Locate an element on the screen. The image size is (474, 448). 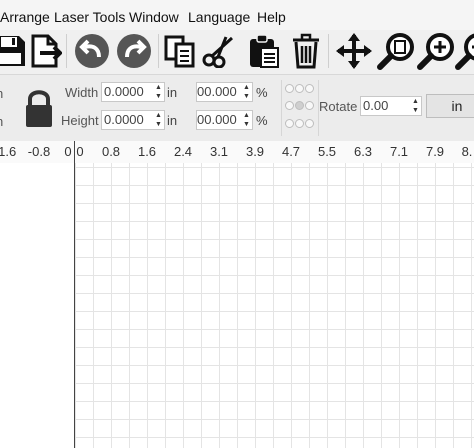
zoom-in-button is located at coordinates (436, 51).